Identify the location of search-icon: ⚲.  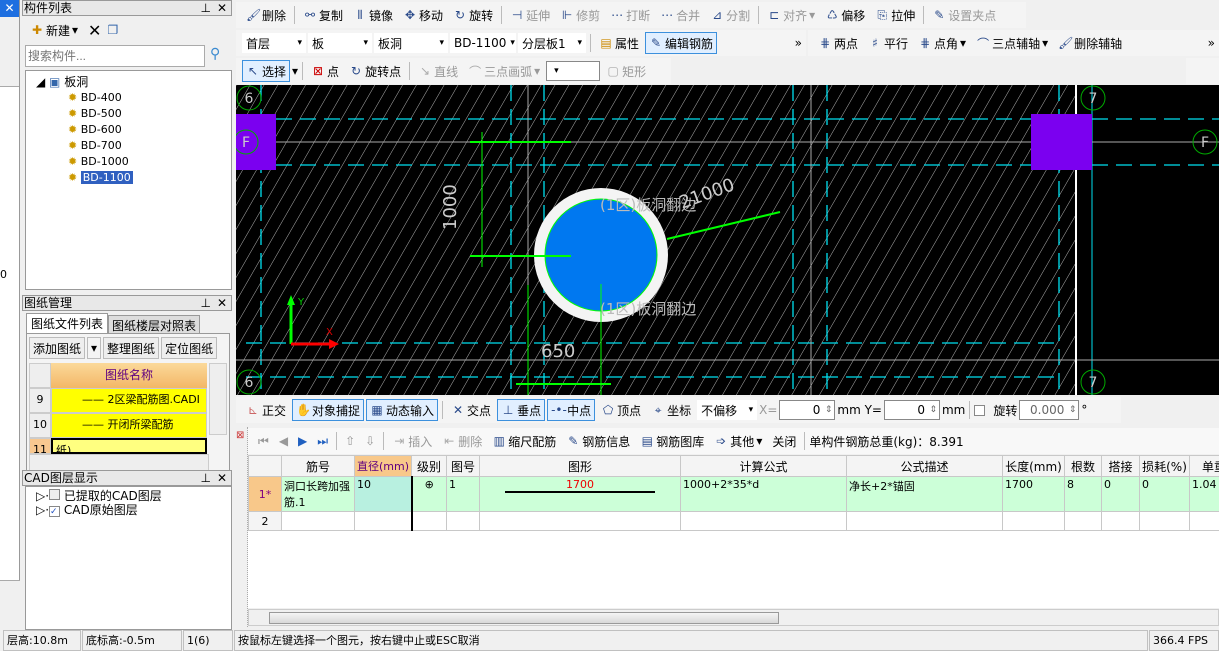
(215, 54).